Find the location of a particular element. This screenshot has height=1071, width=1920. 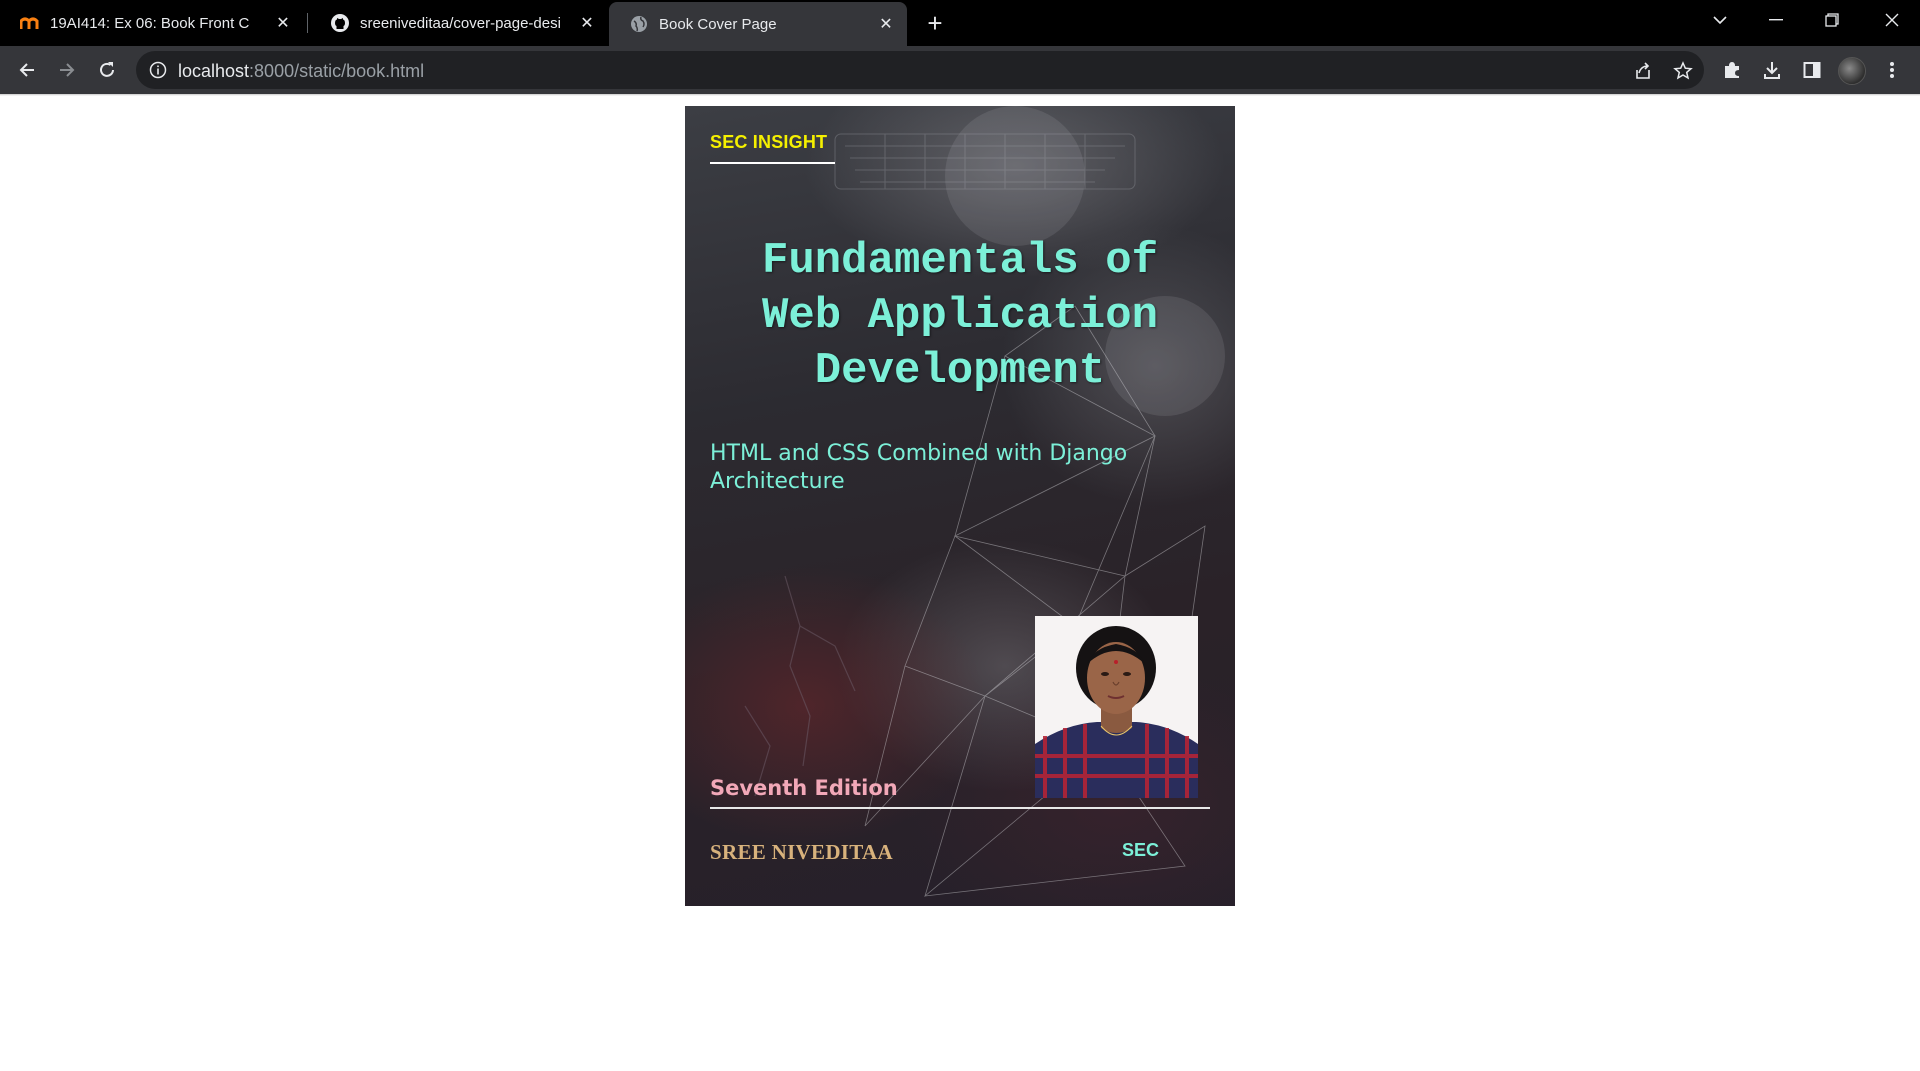

url-text: localhost:8000/static/book.html is located at coordinates (301, 71).